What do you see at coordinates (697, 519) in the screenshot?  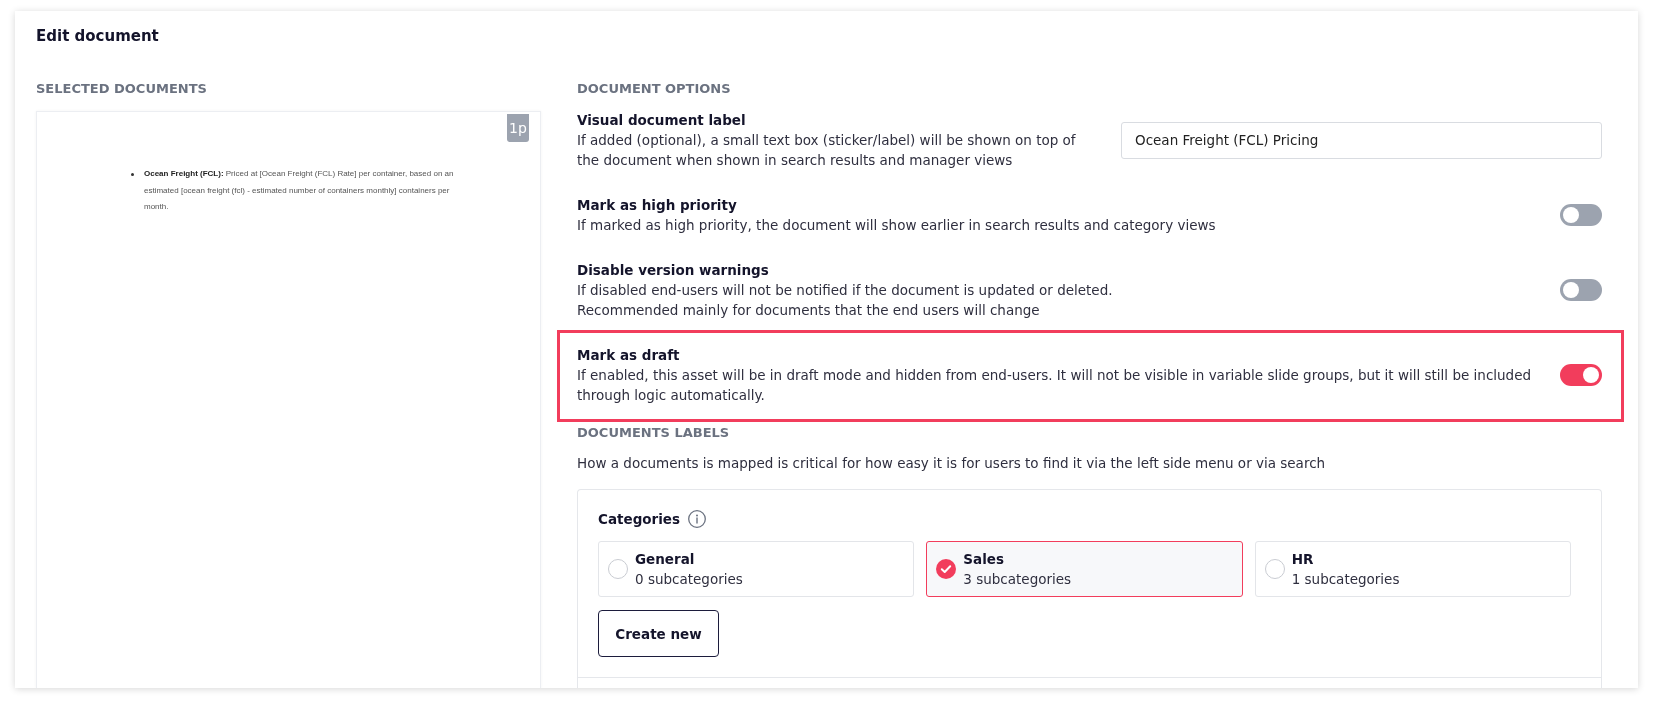 I see `info-icon` at bounding box center [697, 519].